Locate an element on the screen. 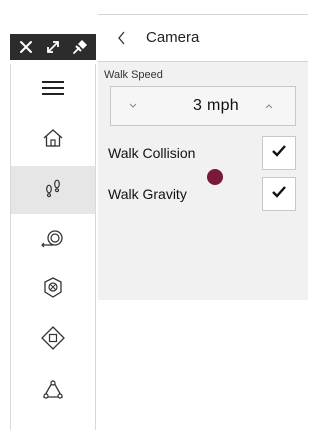 Image resolution: width=320 pixels, height=435 pixels. walk-speed-label: Walk Speed is located at coordinates (133, 75).